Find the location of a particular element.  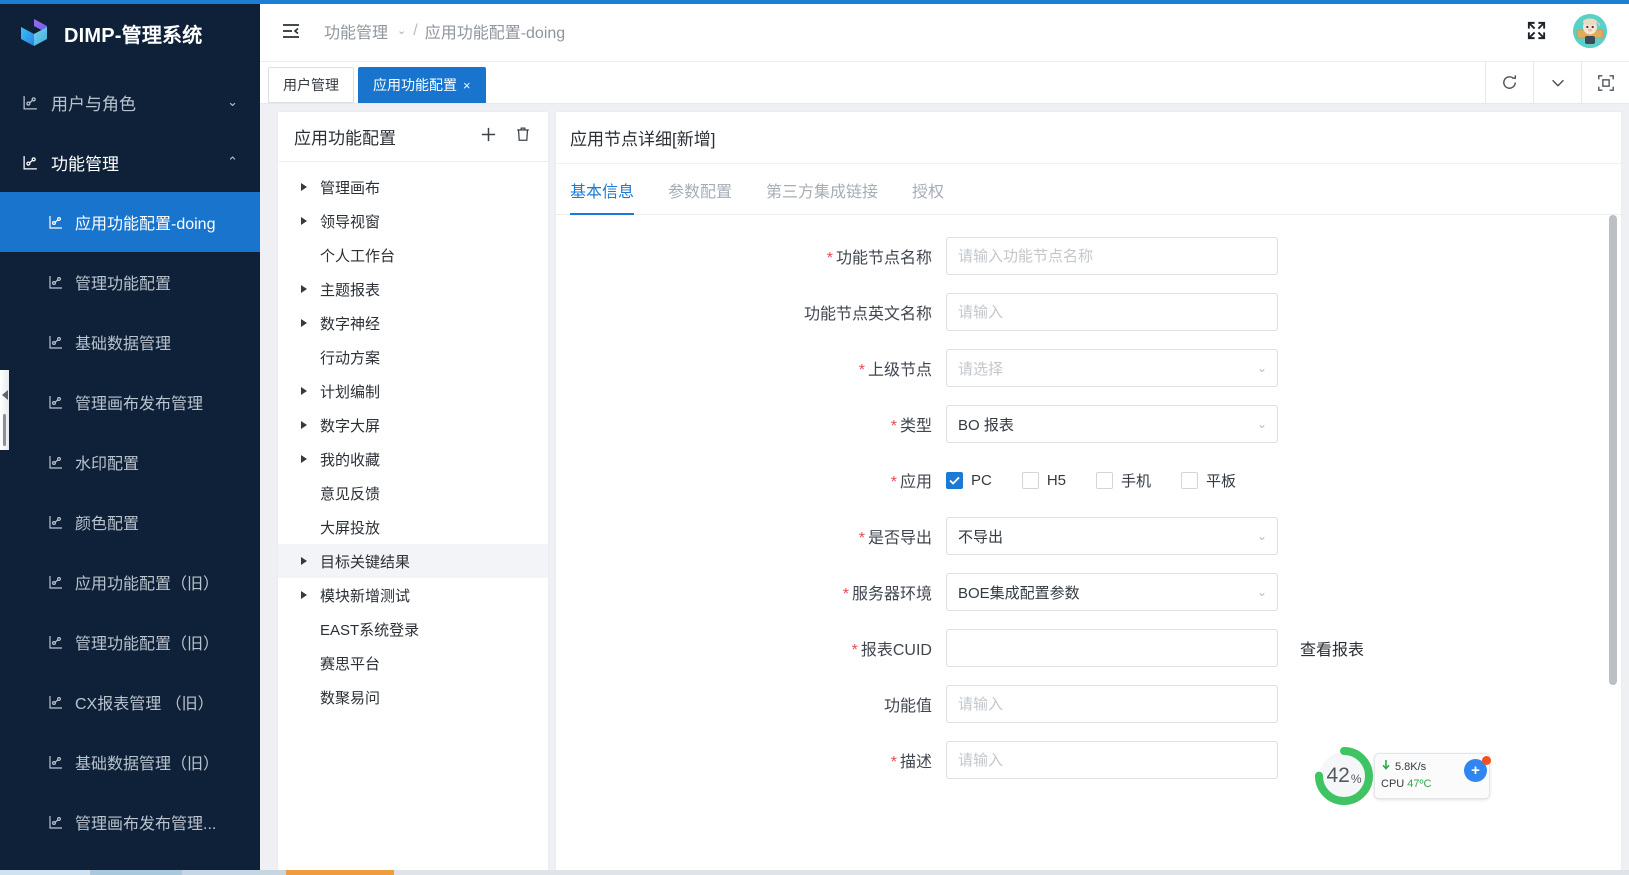

field-control: 不导出 ⌄ is located at coordinates (1112, 536).